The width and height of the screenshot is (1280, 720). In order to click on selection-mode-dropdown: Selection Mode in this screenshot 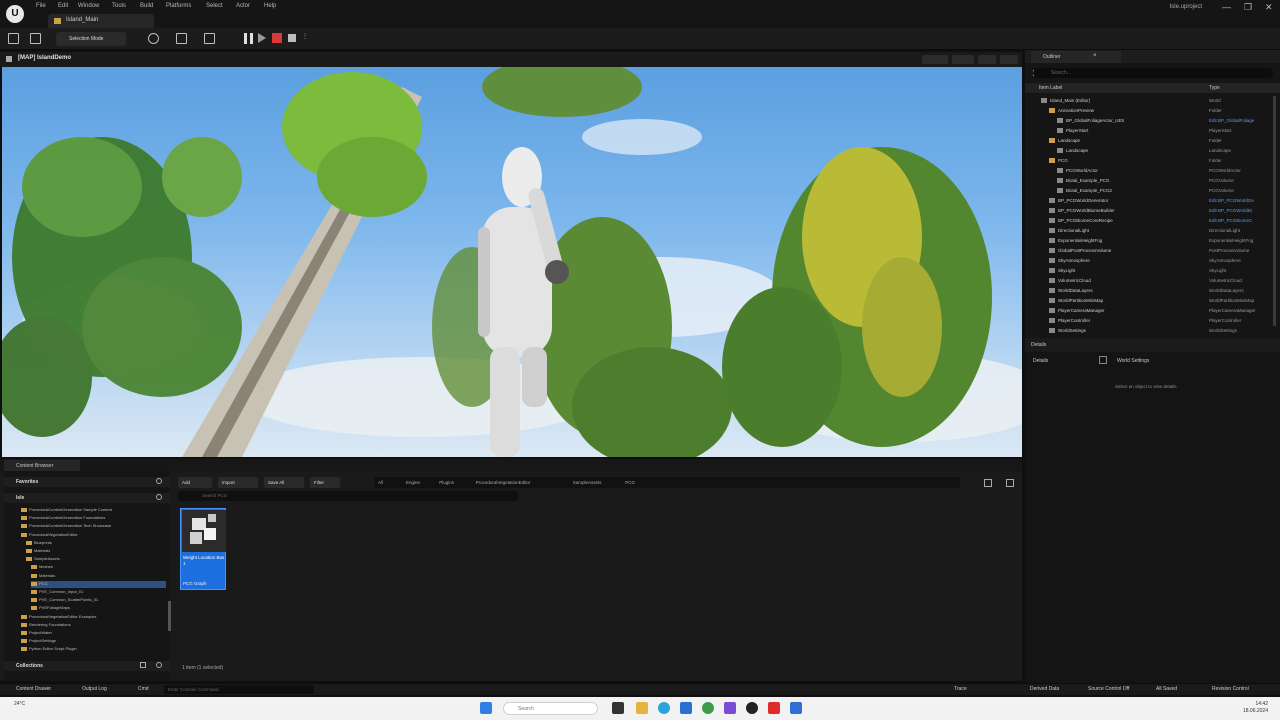, I will do `click(91, 39)`.